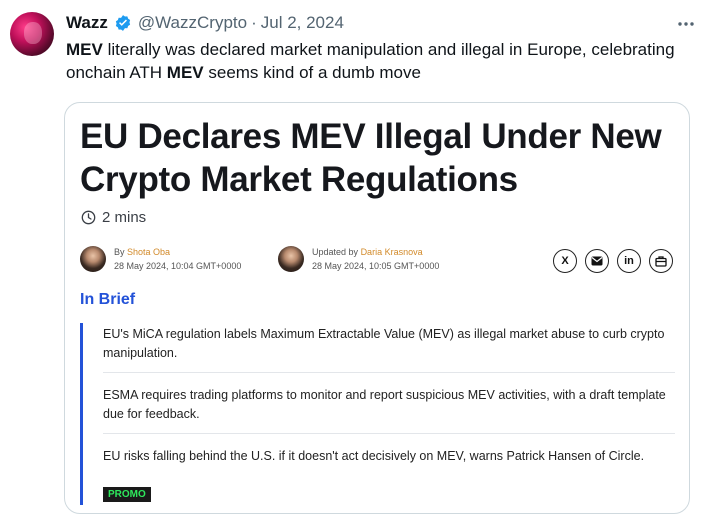  Describe the element at coordinates (160, 259) in the screenshot. I see `author-block: By Shota Oba 28 May 2024, 10:04 GMT+0000` at that location.